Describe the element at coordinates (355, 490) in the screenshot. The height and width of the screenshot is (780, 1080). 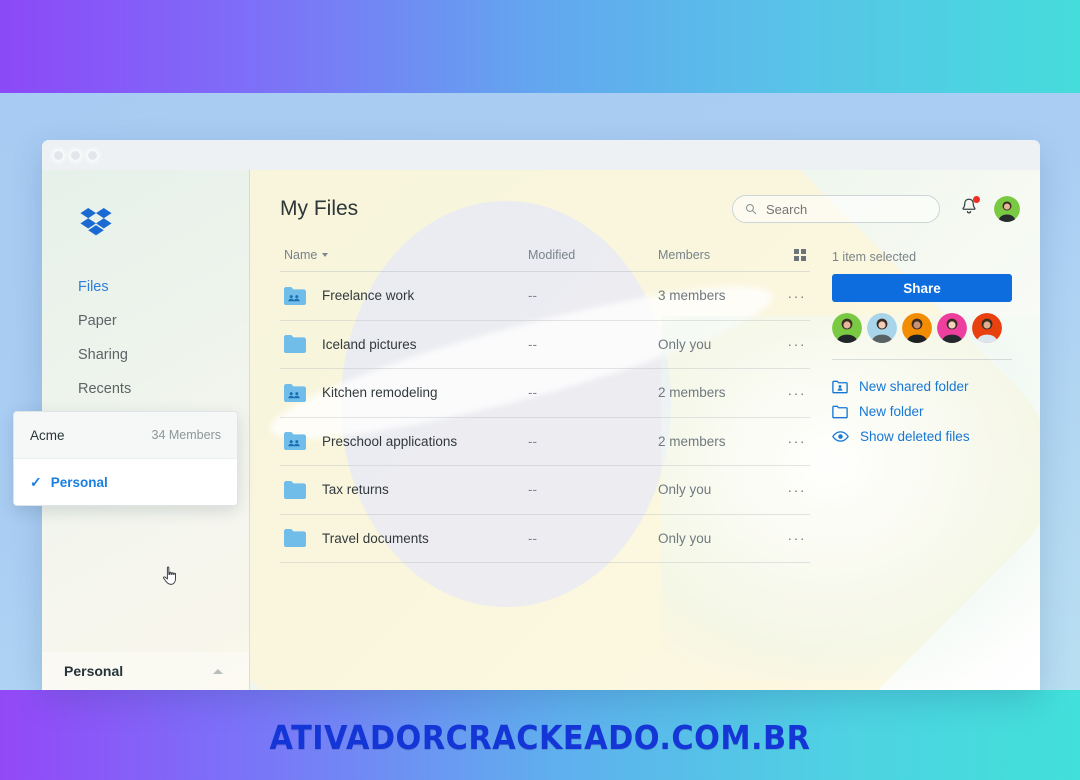
I see `file-name: Tax returns` at that location.